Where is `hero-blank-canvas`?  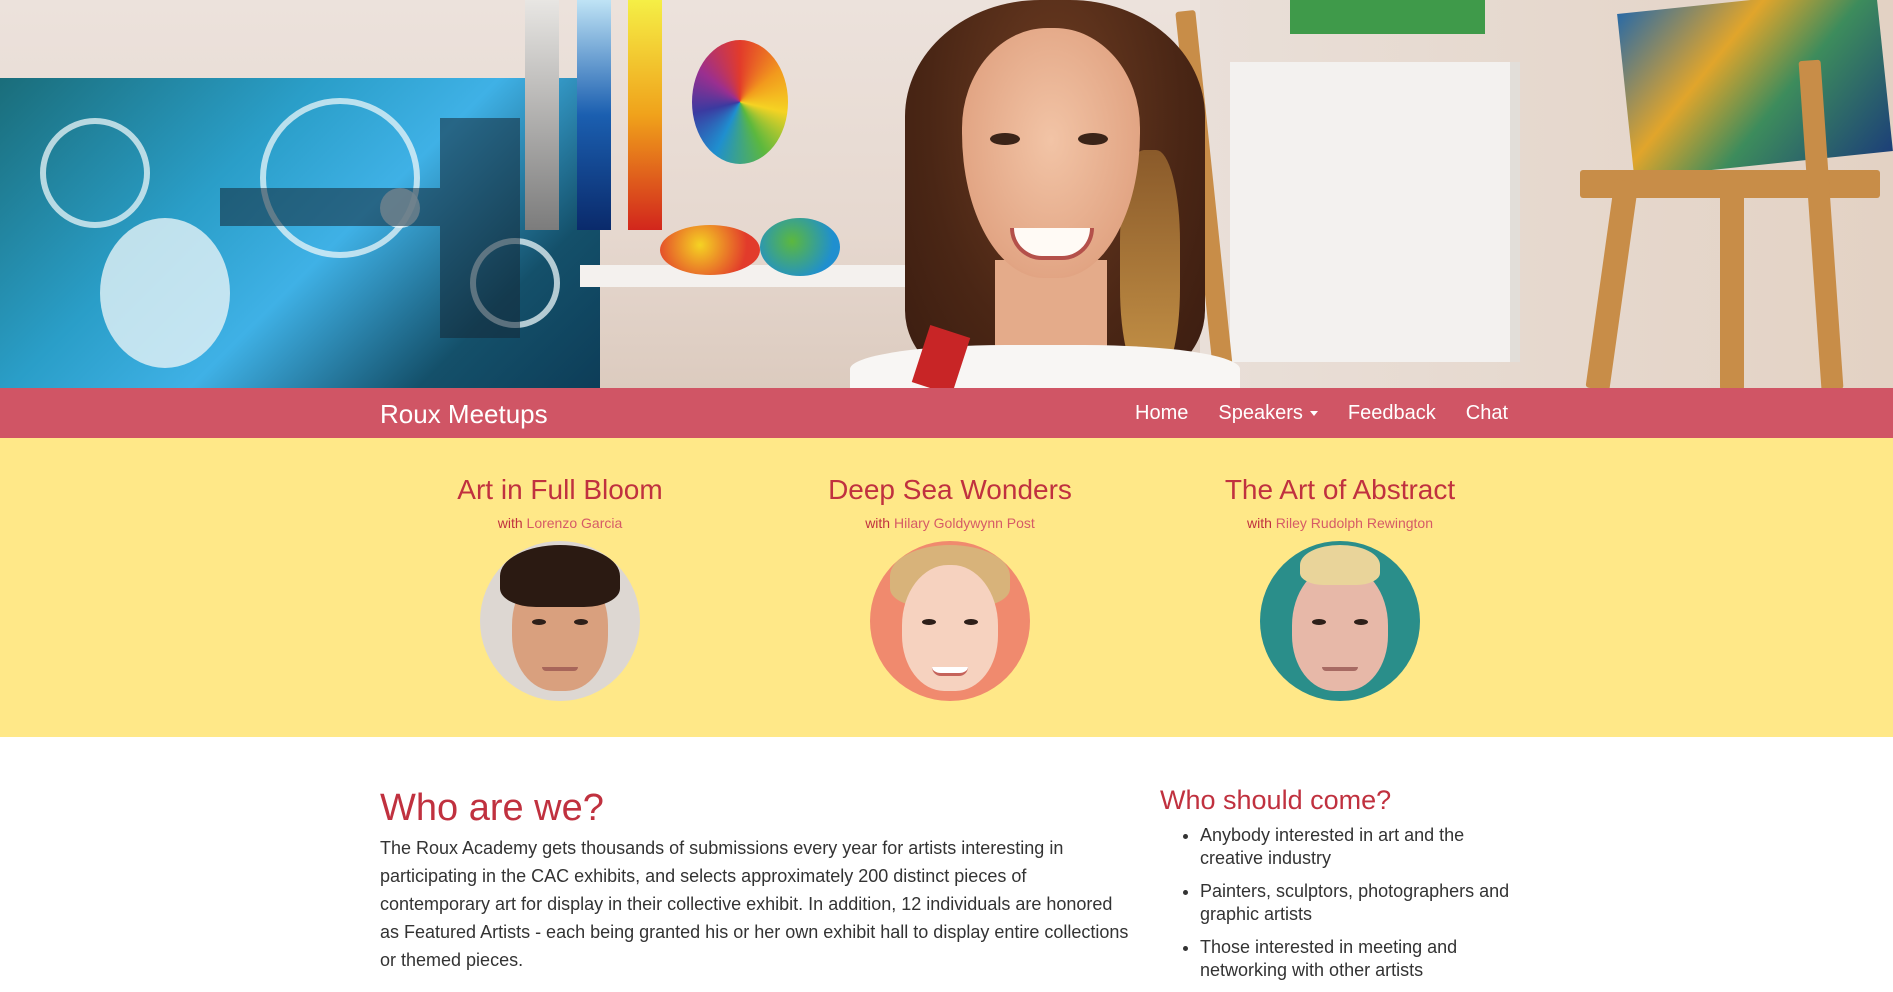
hero-blank-canvas is located at coordinates (1375, 212).